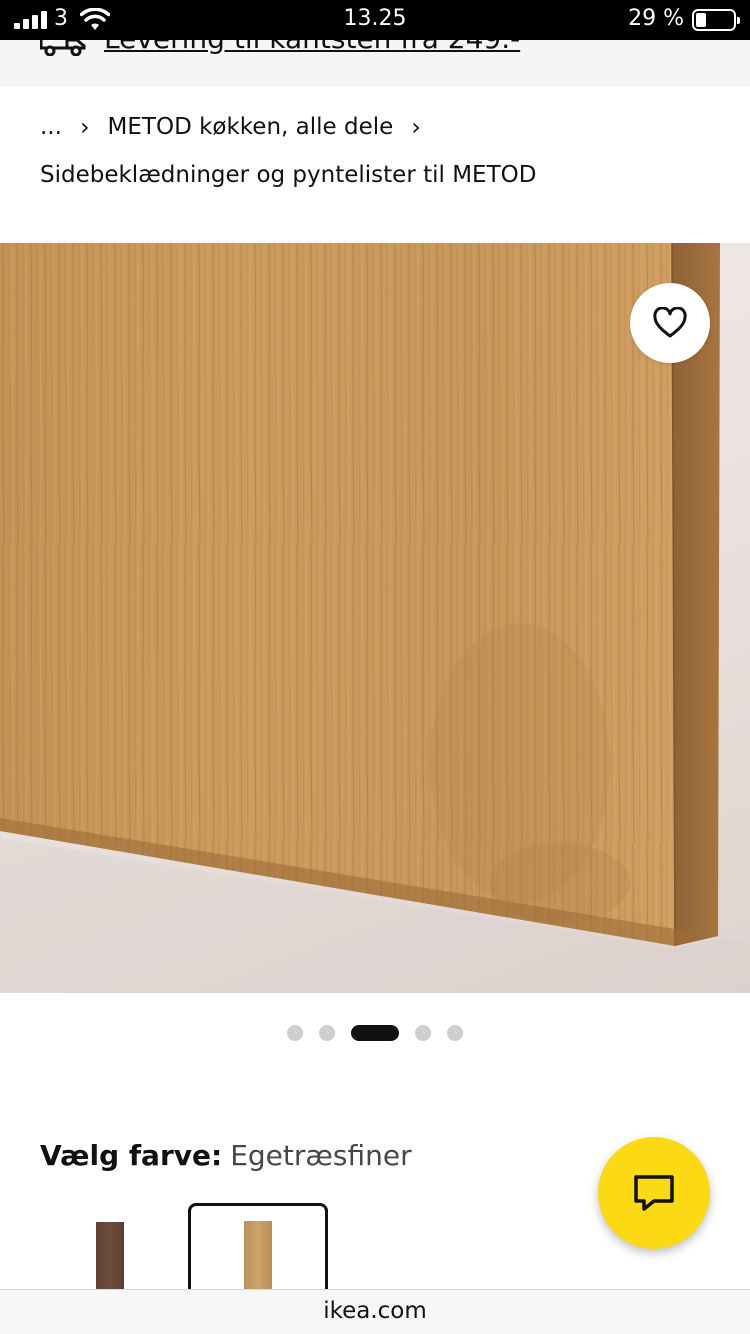 This screenshot has width=750, height=1334. I want to click on color-select-title: Vælg farve:, so click(131, 1155).